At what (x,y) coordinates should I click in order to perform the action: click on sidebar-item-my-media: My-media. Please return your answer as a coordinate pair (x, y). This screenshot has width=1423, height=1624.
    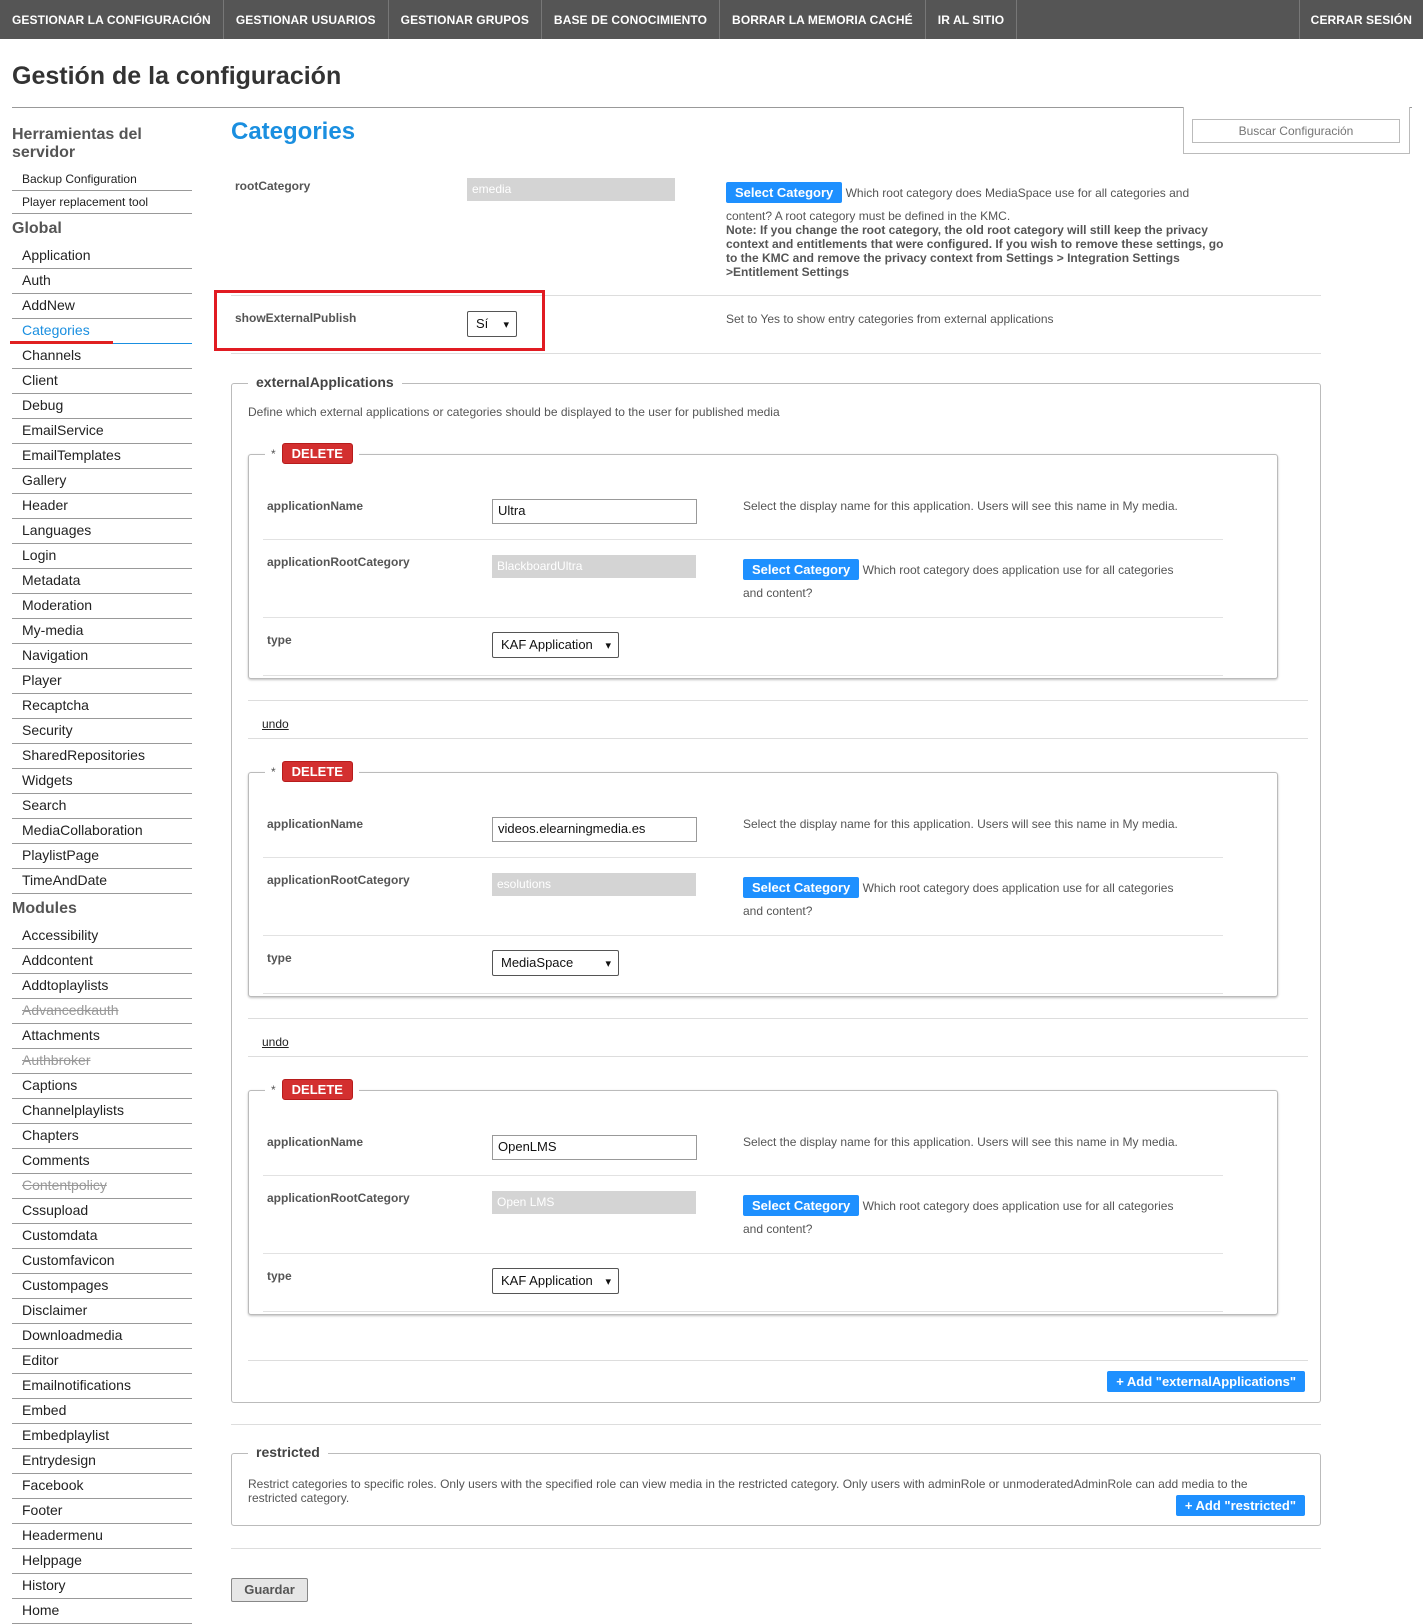
    Looking at the image, I should click on (102, 631).